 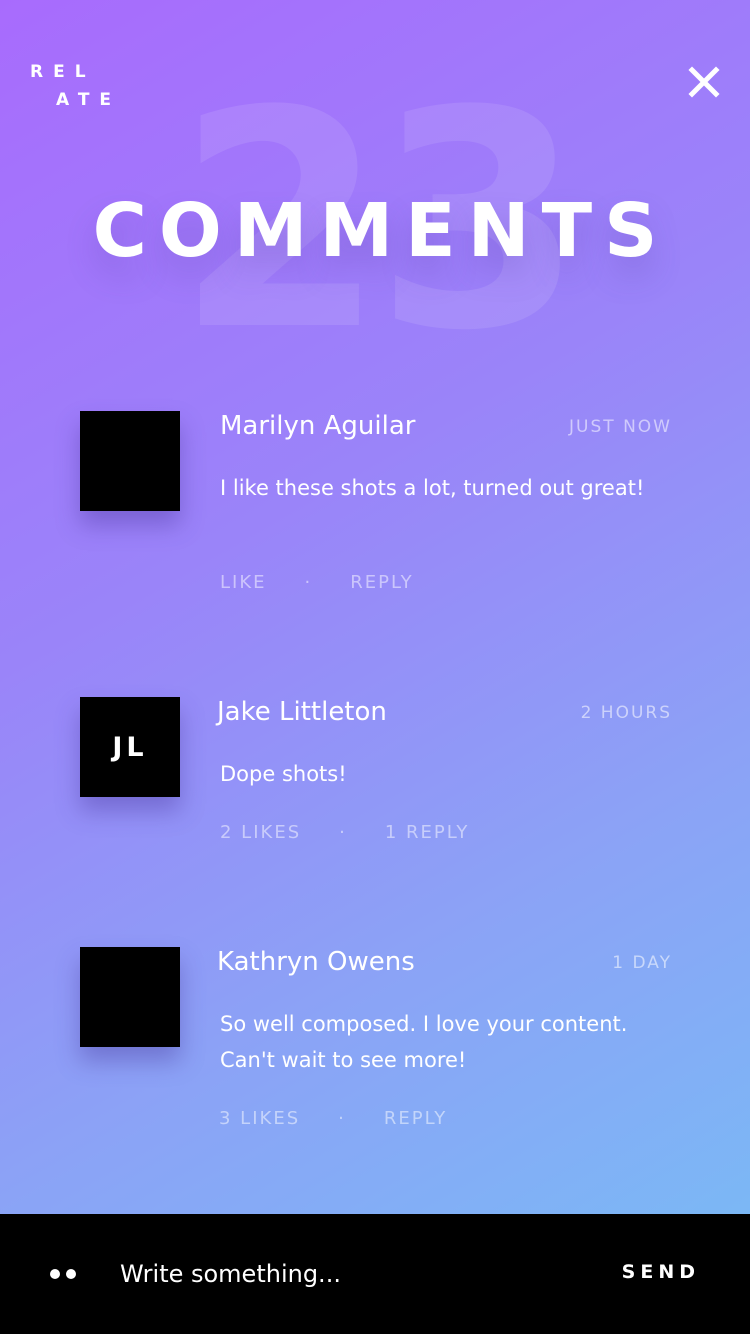 What do you see at coordinates (381, 231) in the screenshot?
I see `page-title: COMMENTS` at bounding box center [381, 231].